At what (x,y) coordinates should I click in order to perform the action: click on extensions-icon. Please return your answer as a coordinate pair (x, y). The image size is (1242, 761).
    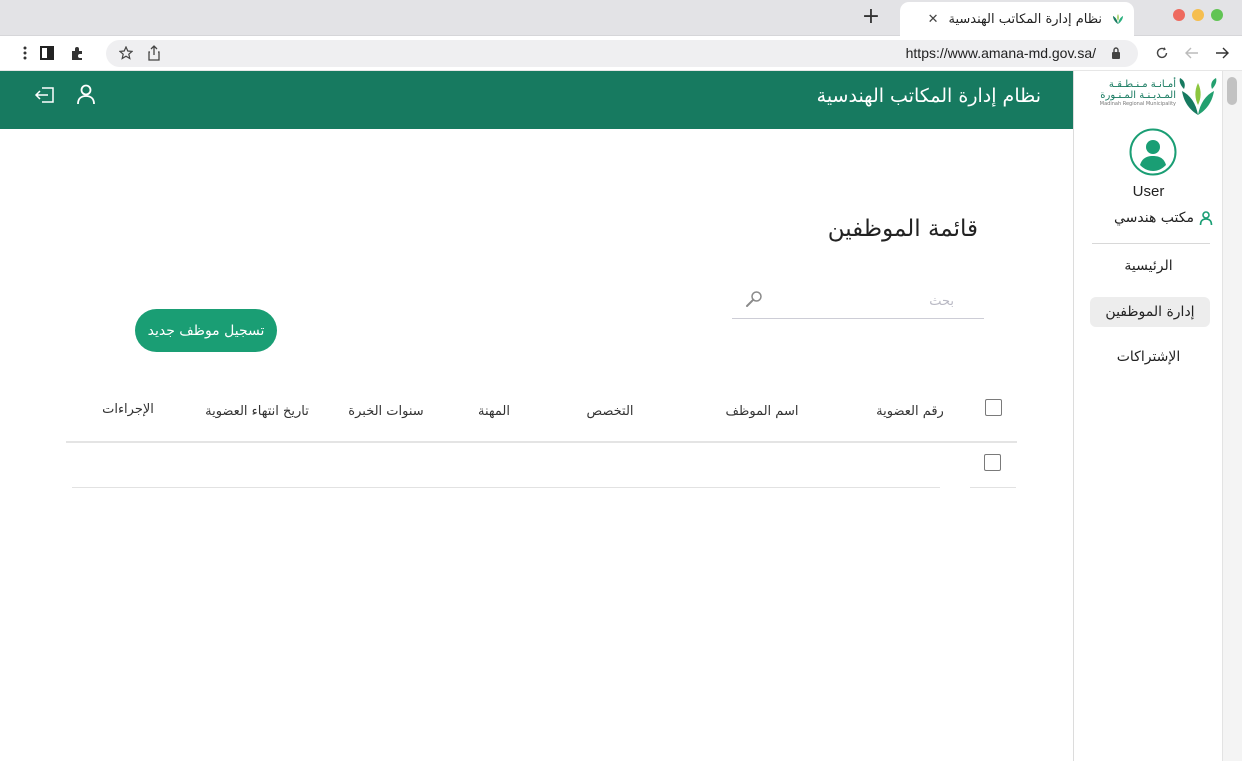
    Looking at the image, I should click on (77, 53).